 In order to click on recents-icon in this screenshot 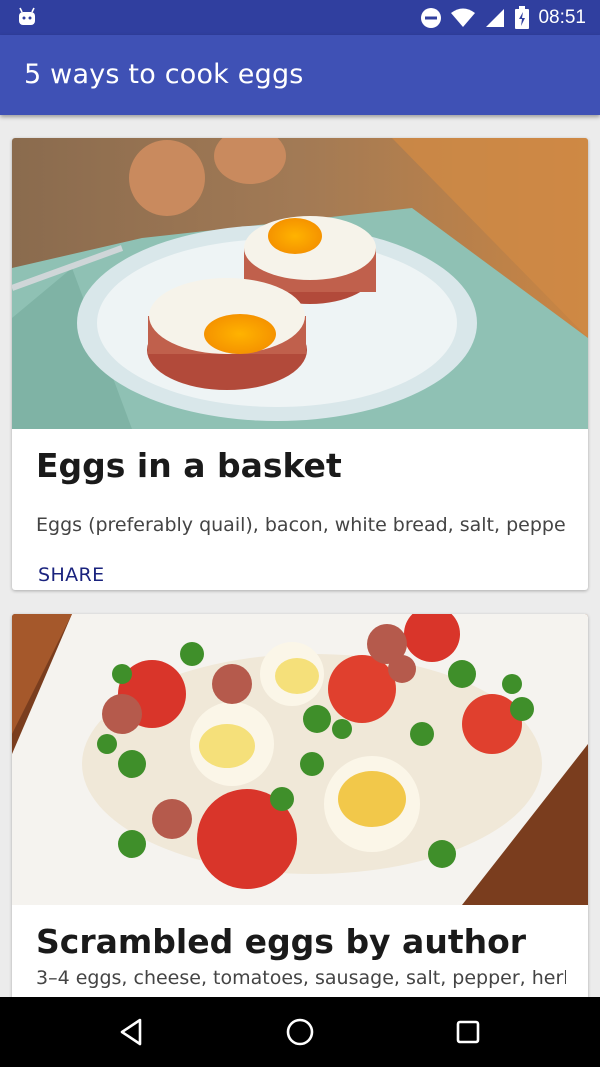, I will do `click(468, 1032)`.